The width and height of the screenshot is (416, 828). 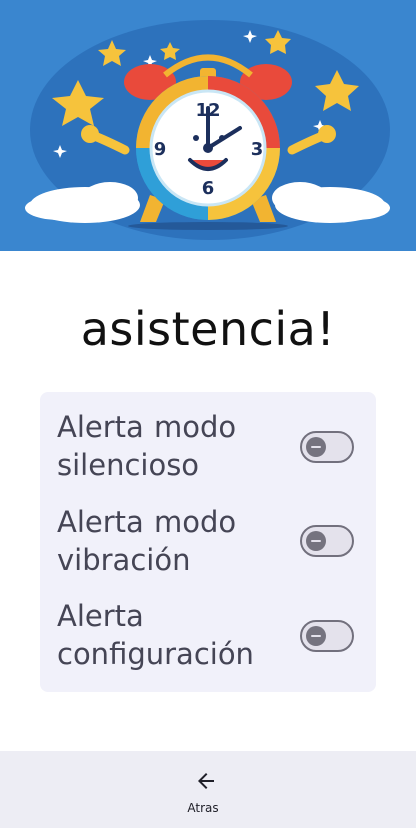 What do you see at coordinates (147, 541) in the screenshot?
I see `setting-label-vibration-mode: Alerta modo vibración` at bounding box center [147, 541].